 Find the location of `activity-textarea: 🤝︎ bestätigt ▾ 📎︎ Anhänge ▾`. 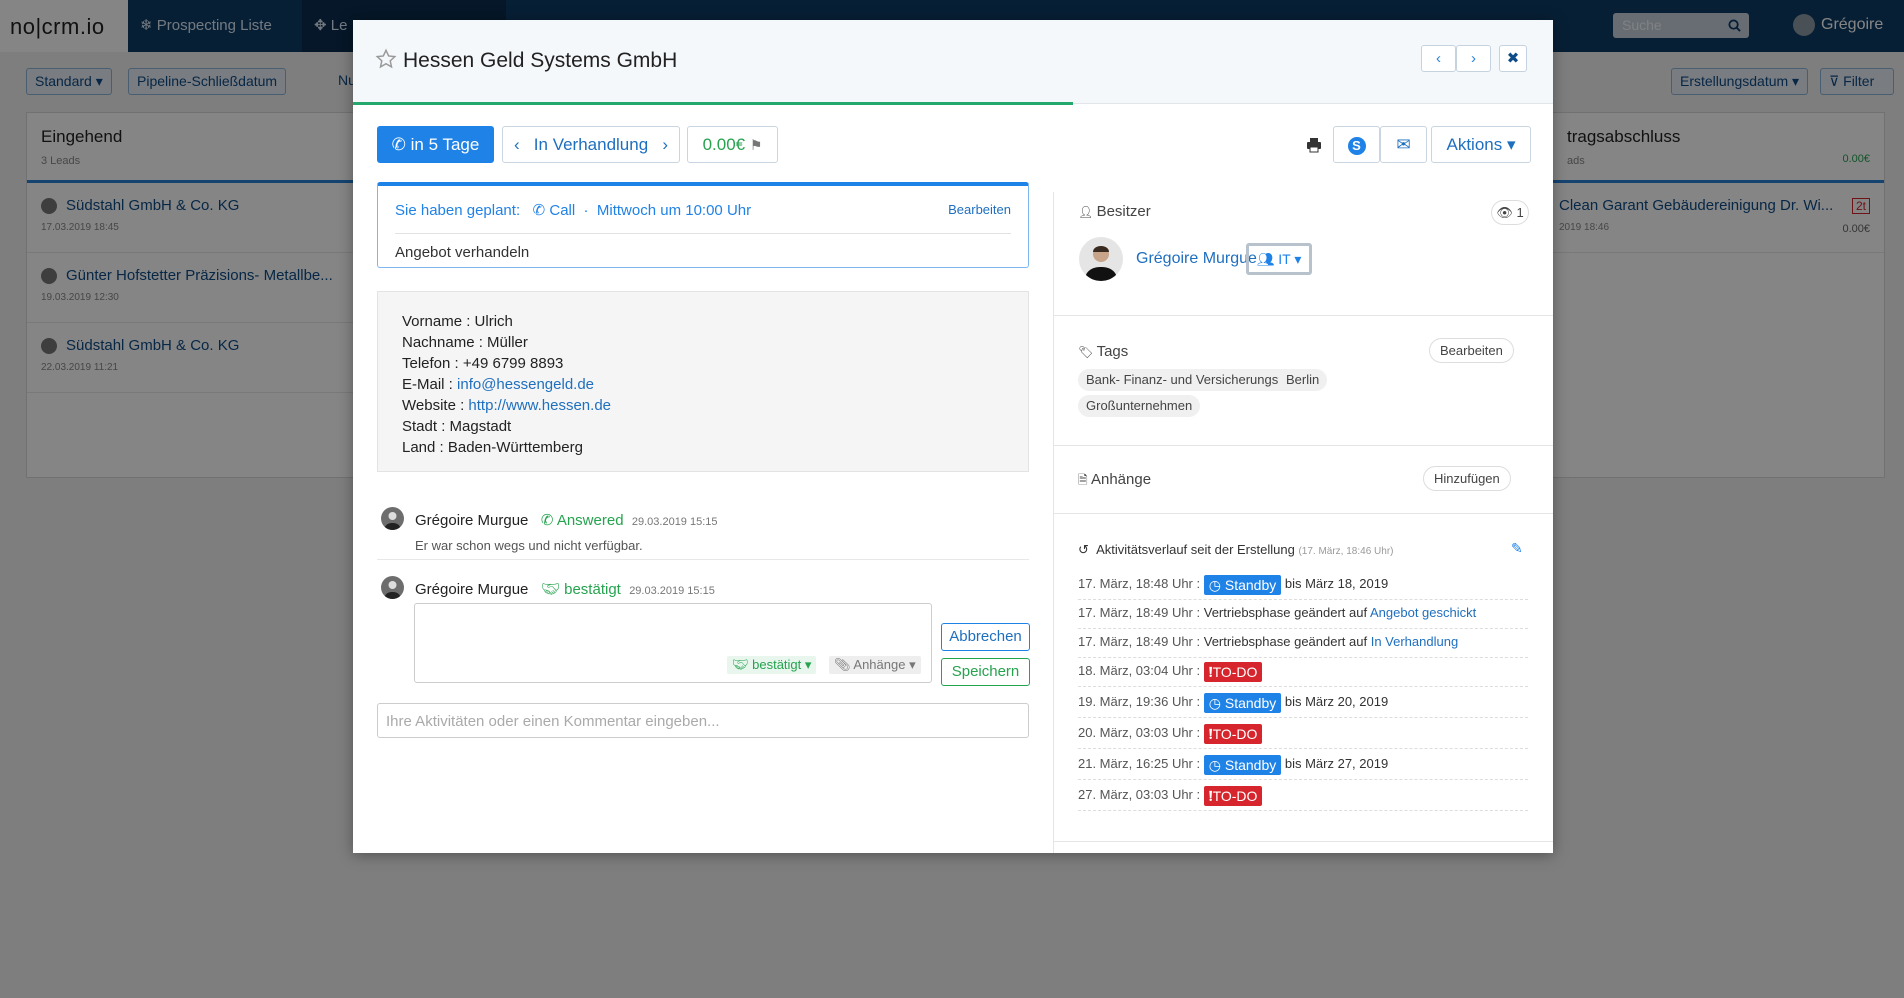

activity-textarea: 🤝︎ bestätigt ▾ 📎︎ Anhänge ▾ is located at coordinates (673, 643).